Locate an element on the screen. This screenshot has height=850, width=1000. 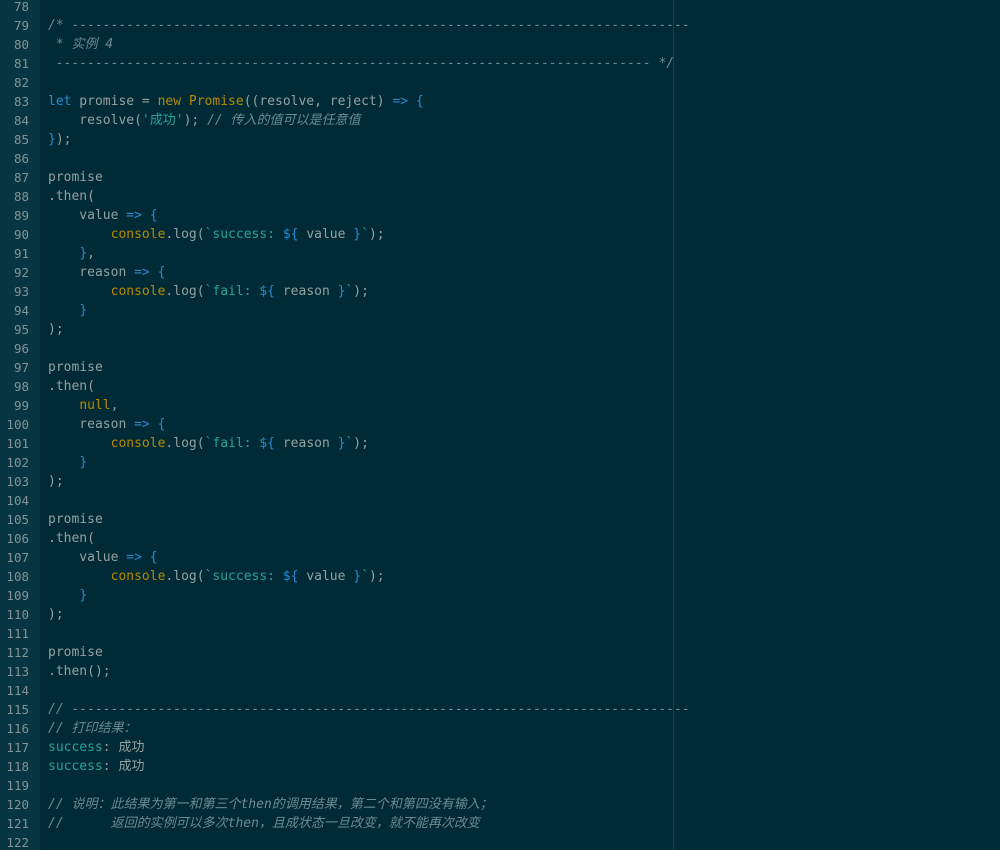
code-line: 109 } is located at coordinates (500, 595).